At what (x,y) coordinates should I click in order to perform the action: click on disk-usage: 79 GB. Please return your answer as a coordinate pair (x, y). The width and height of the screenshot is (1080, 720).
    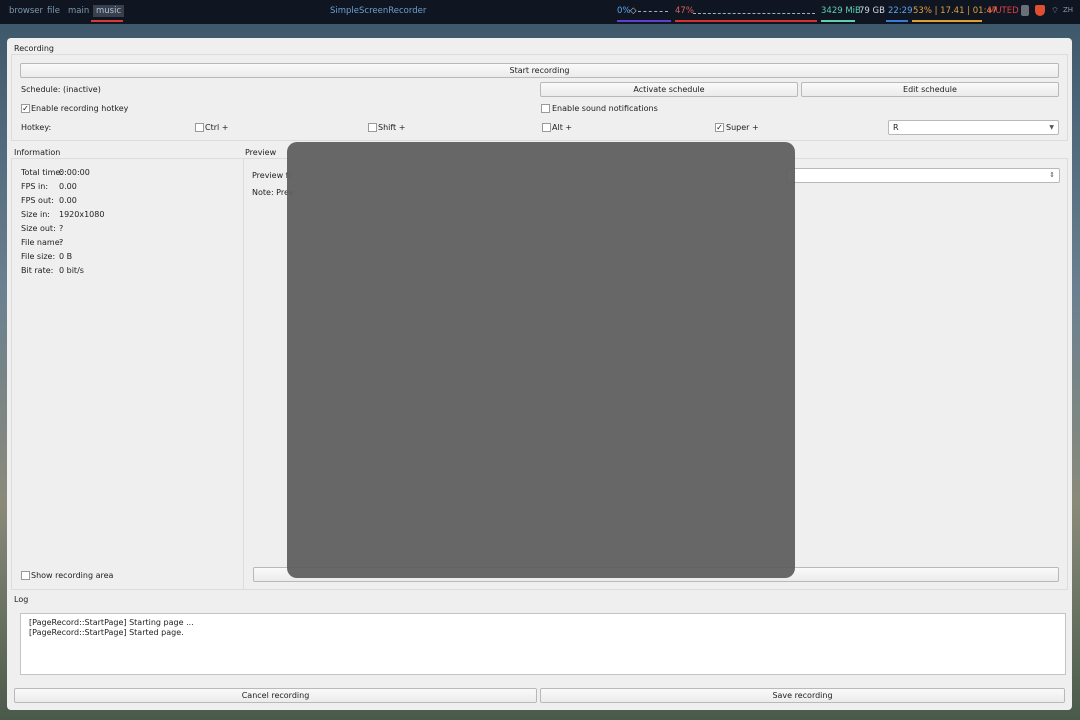
    Looking at the image, I should click on (872, 11).